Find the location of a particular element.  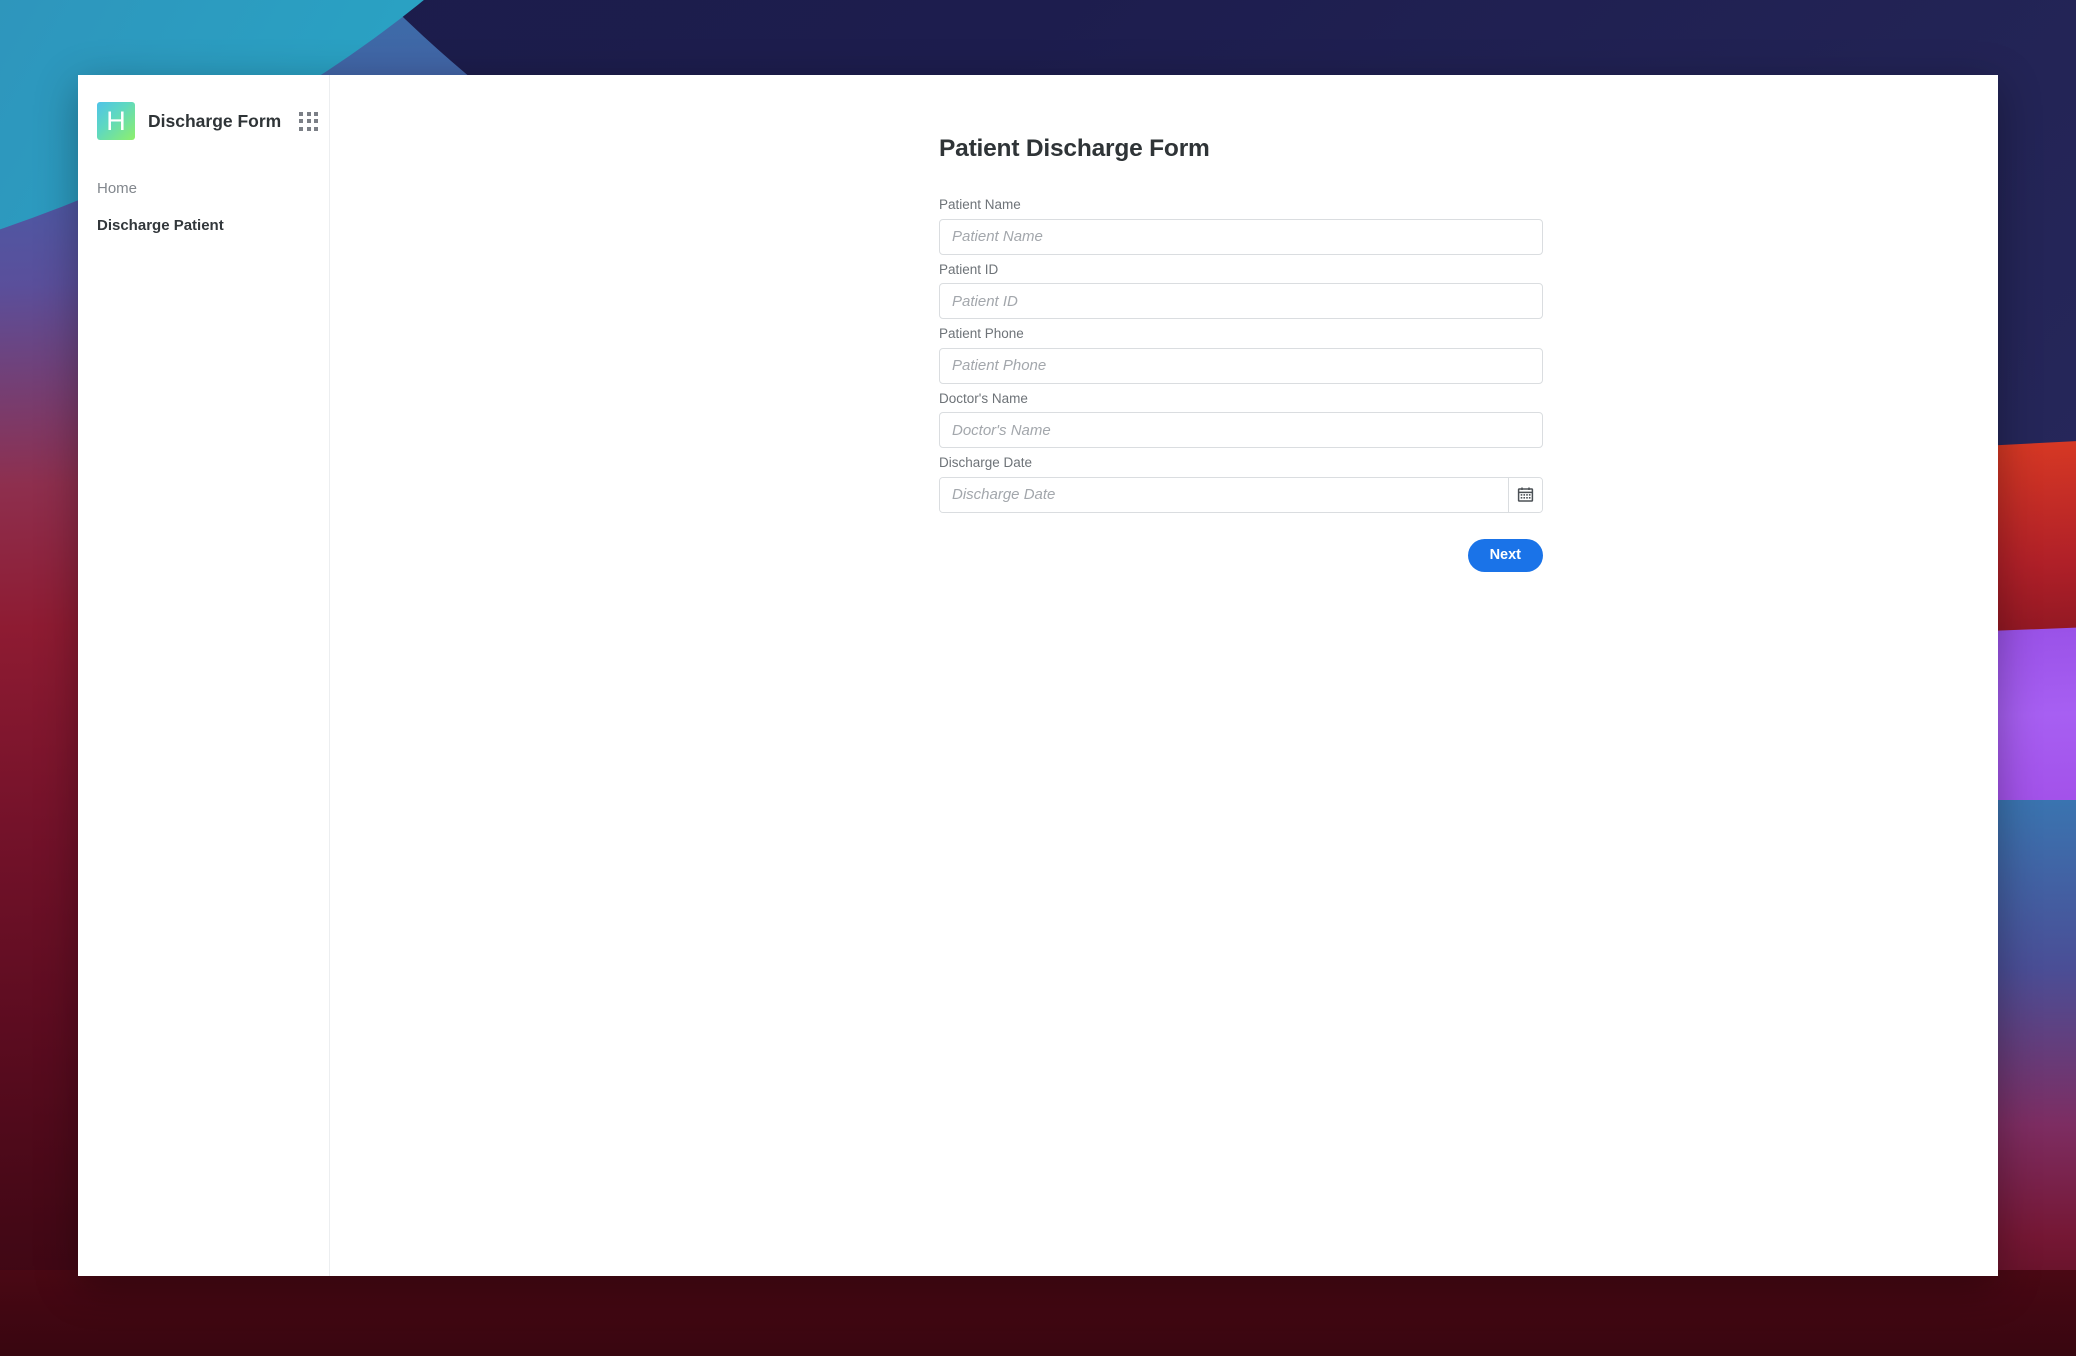

app-title: Discharge Form is located at coordinates (215, 120).